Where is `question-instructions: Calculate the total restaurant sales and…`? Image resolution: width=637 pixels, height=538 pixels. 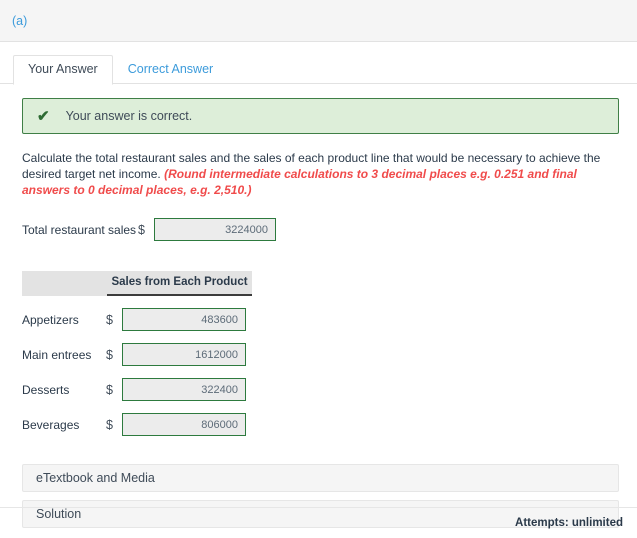
question-instructions: Calculate the total restaurant sales and… is located at coordinates (322, 174).